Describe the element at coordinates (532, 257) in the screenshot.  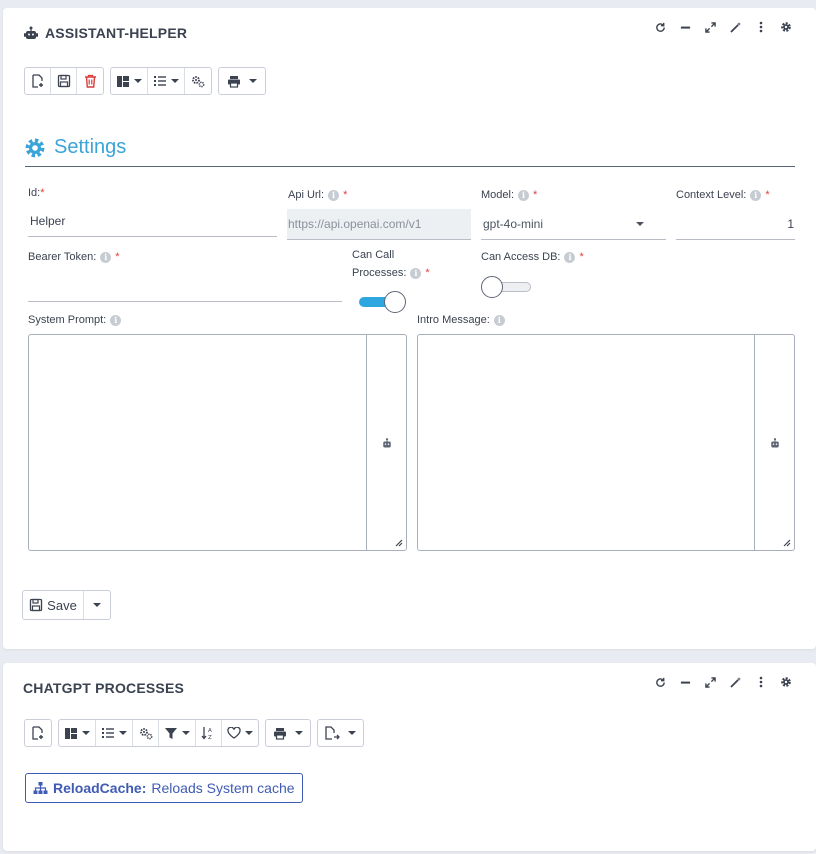
I see `can-access-db-label: Can Access DB: i *` at that location.